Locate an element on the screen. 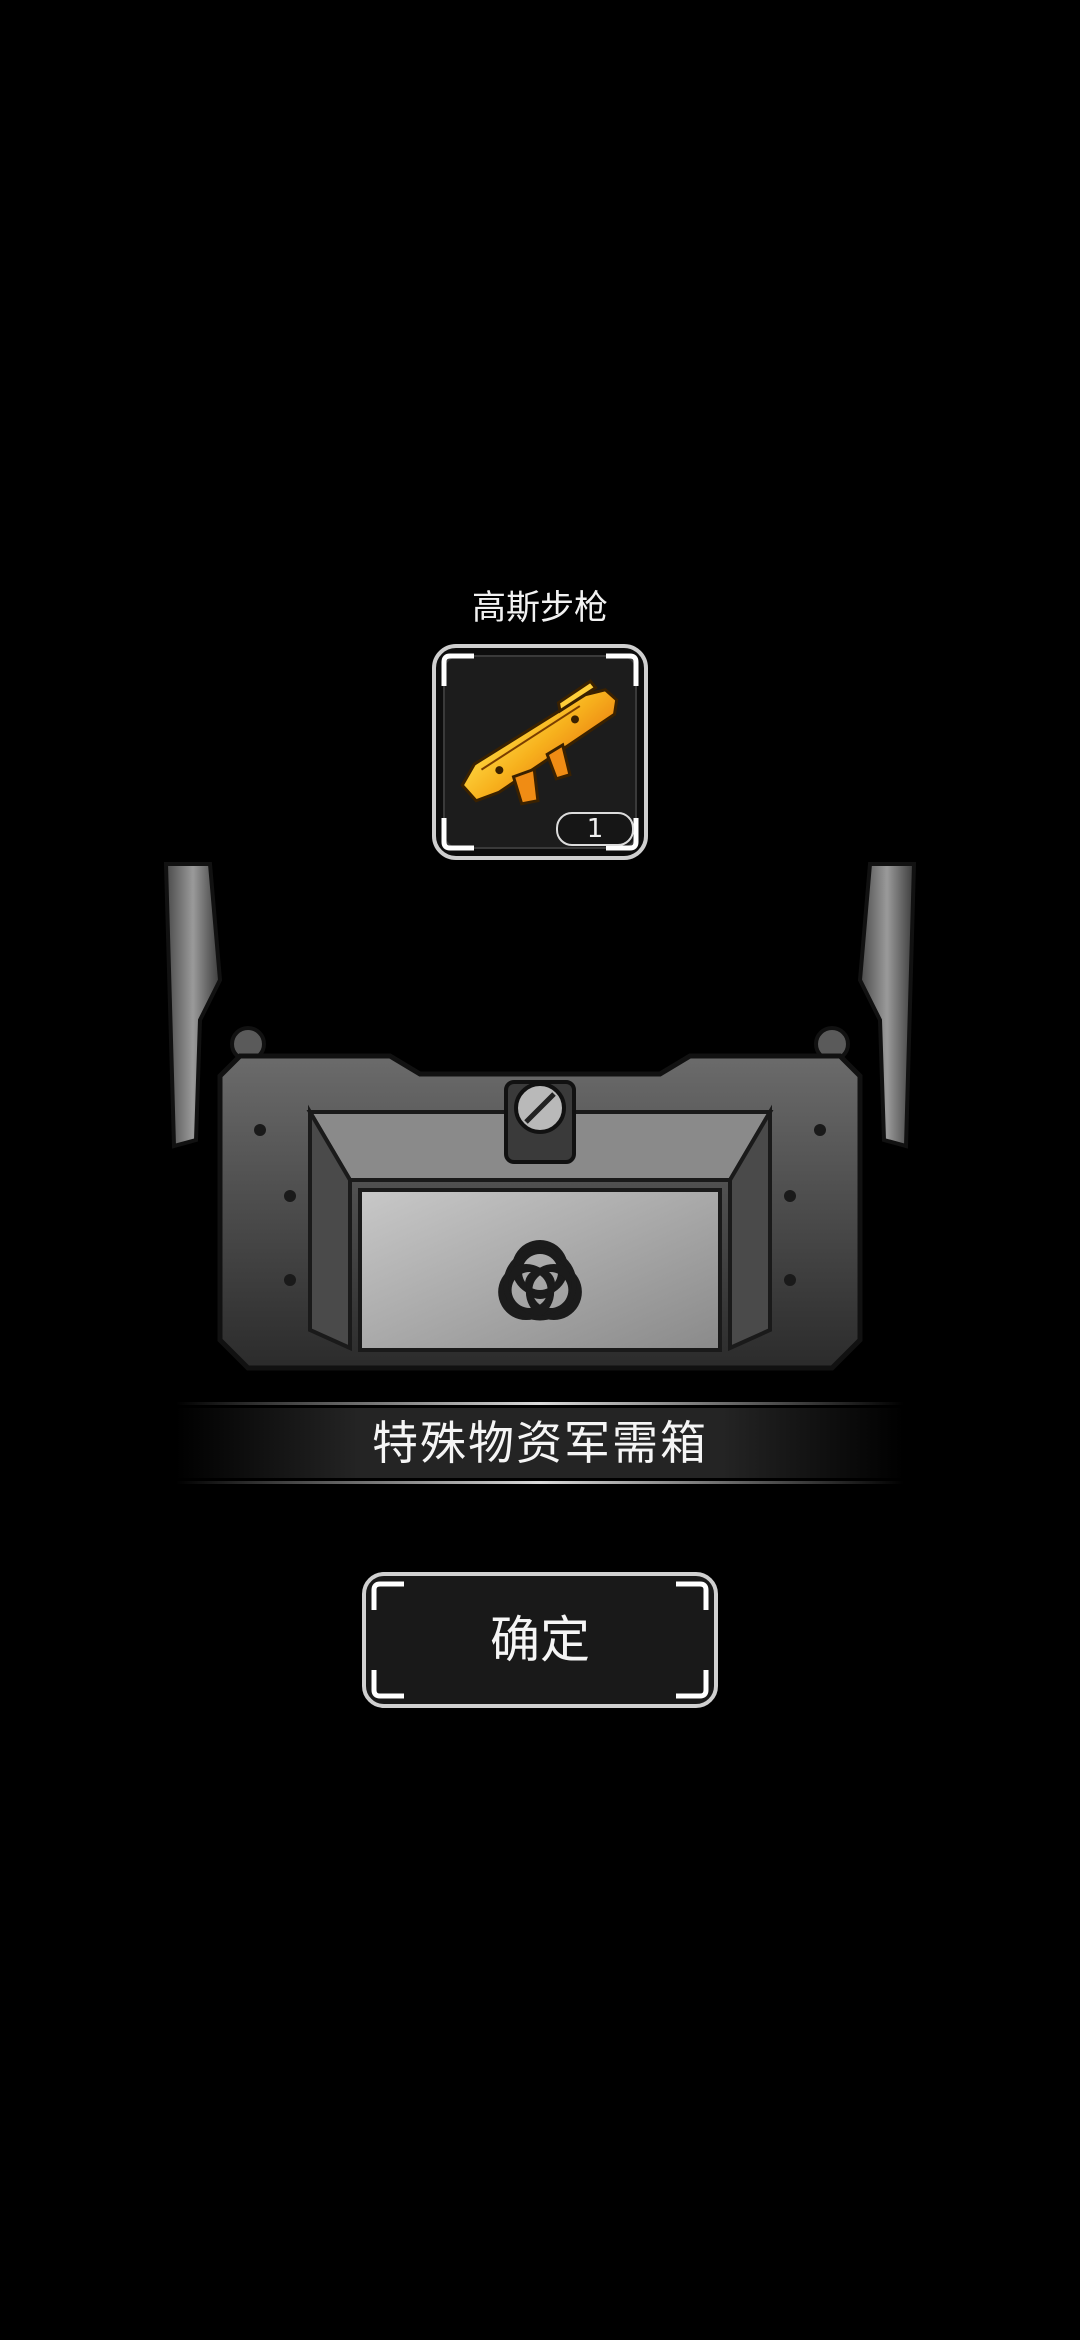 The image size is (1080, 2340). confirm-button: 确定 is located at coordinates (540, 1640).